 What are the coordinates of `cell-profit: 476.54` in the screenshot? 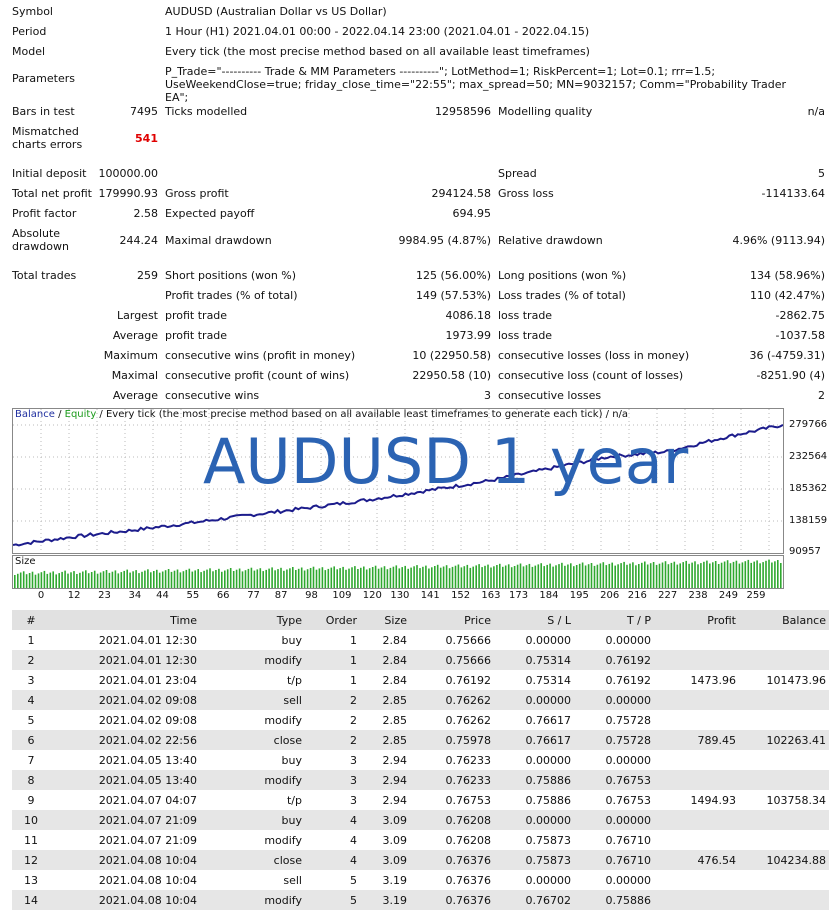 It's located at (696, 860).